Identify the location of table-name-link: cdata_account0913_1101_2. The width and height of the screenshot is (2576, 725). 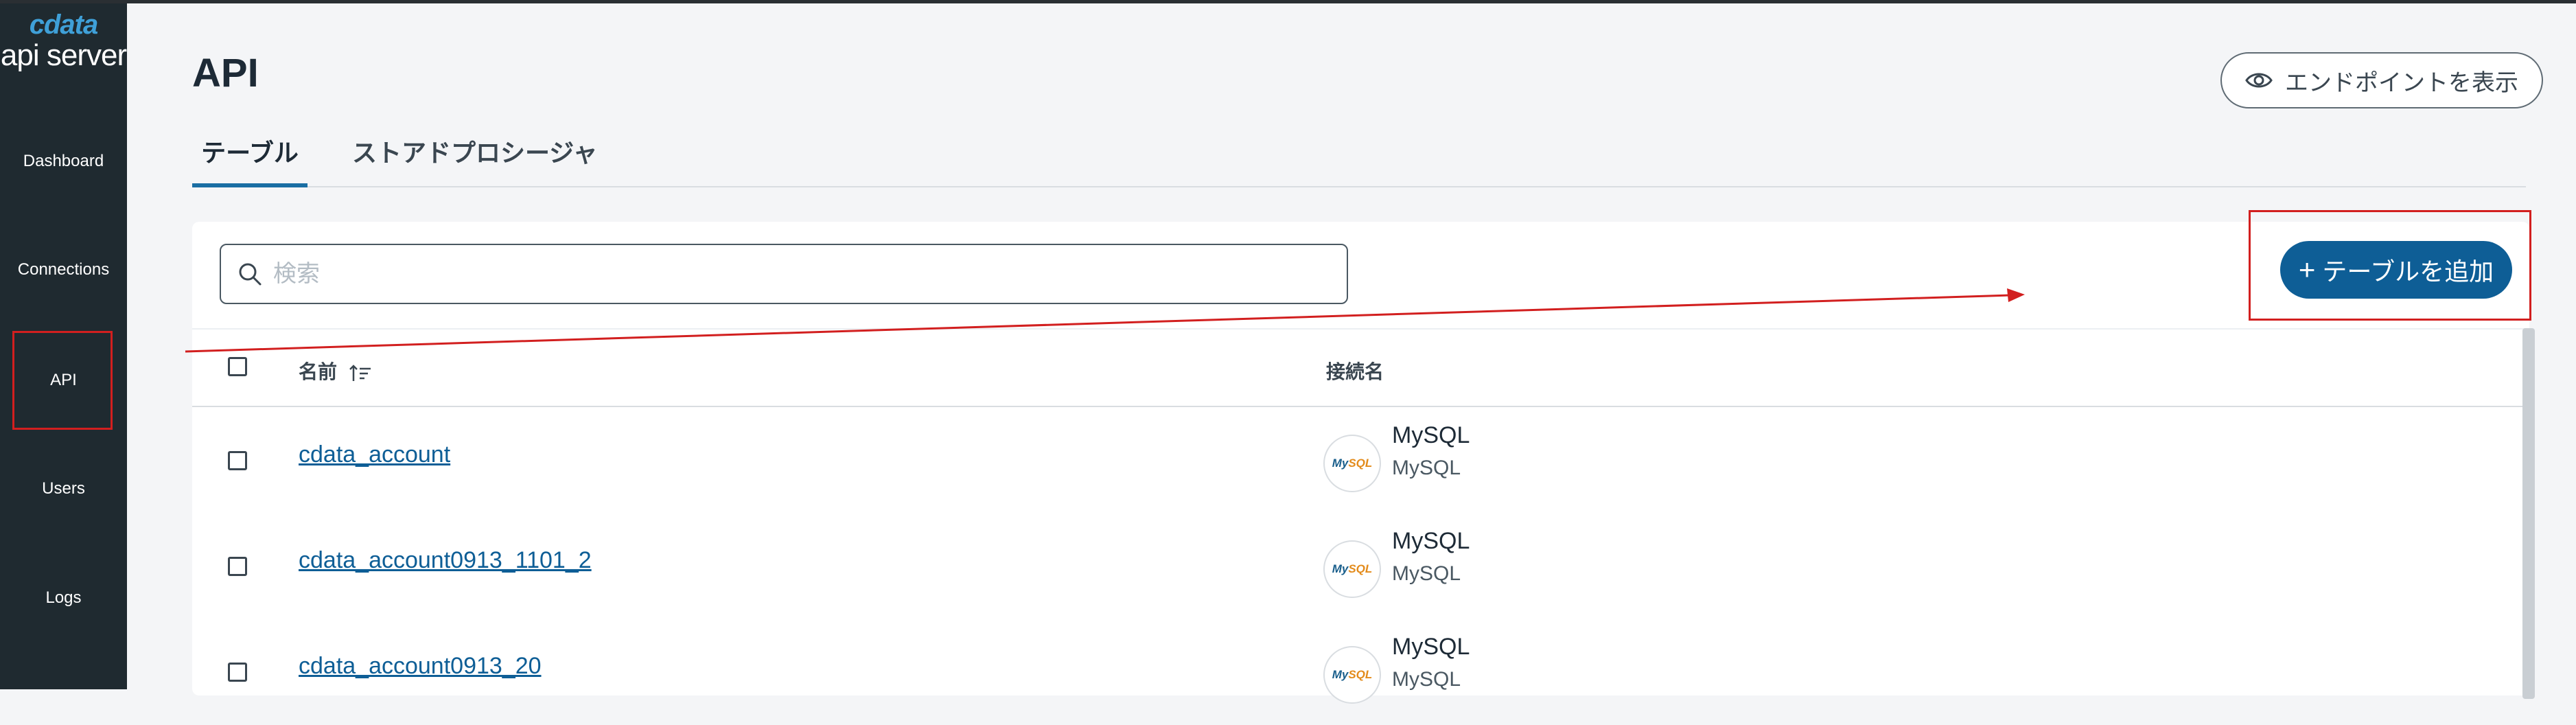
(445, 560).